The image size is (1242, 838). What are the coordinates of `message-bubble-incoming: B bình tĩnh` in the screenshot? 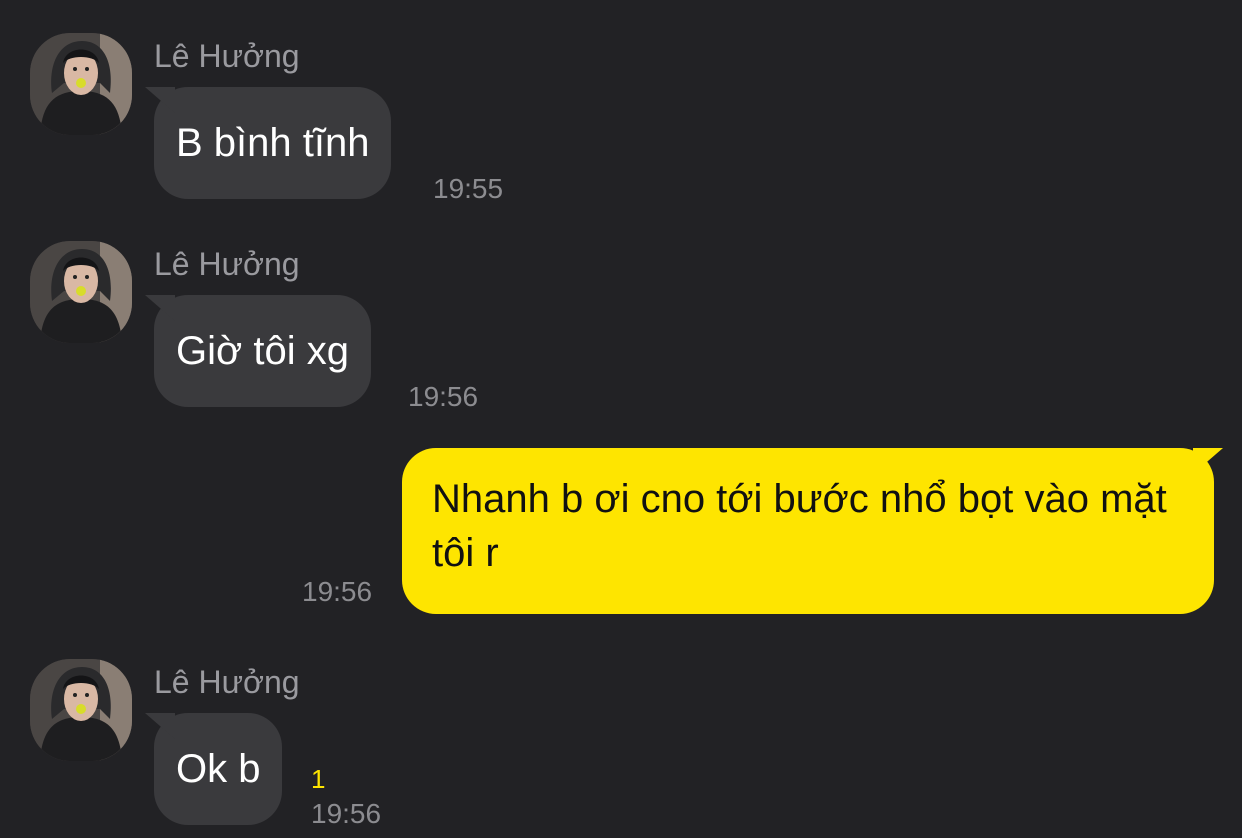 It's located at (273, 143).